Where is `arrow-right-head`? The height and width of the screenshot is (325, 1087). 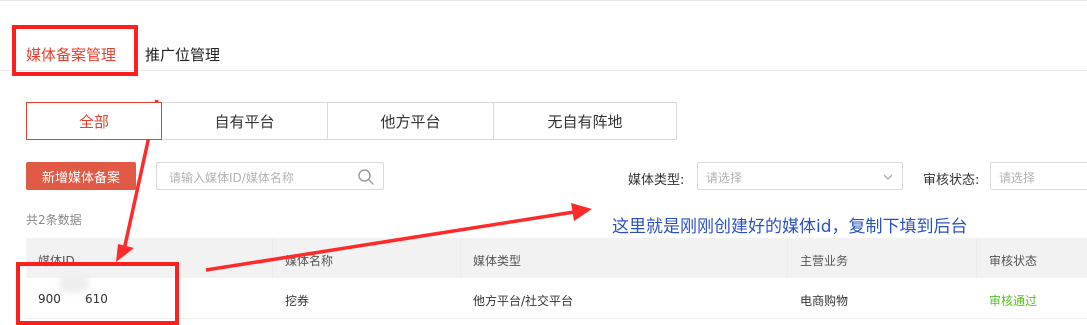 arrow-right-head is located at coordinates (581, 212).